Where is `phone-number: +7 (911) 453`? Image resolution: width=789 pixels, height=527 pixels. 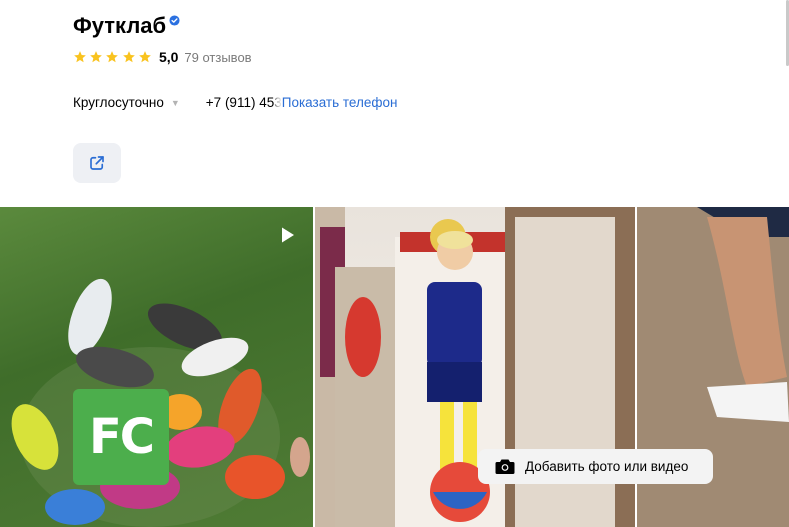 phone-number: +7 (911) 453 is located at coordinates (244, 102).